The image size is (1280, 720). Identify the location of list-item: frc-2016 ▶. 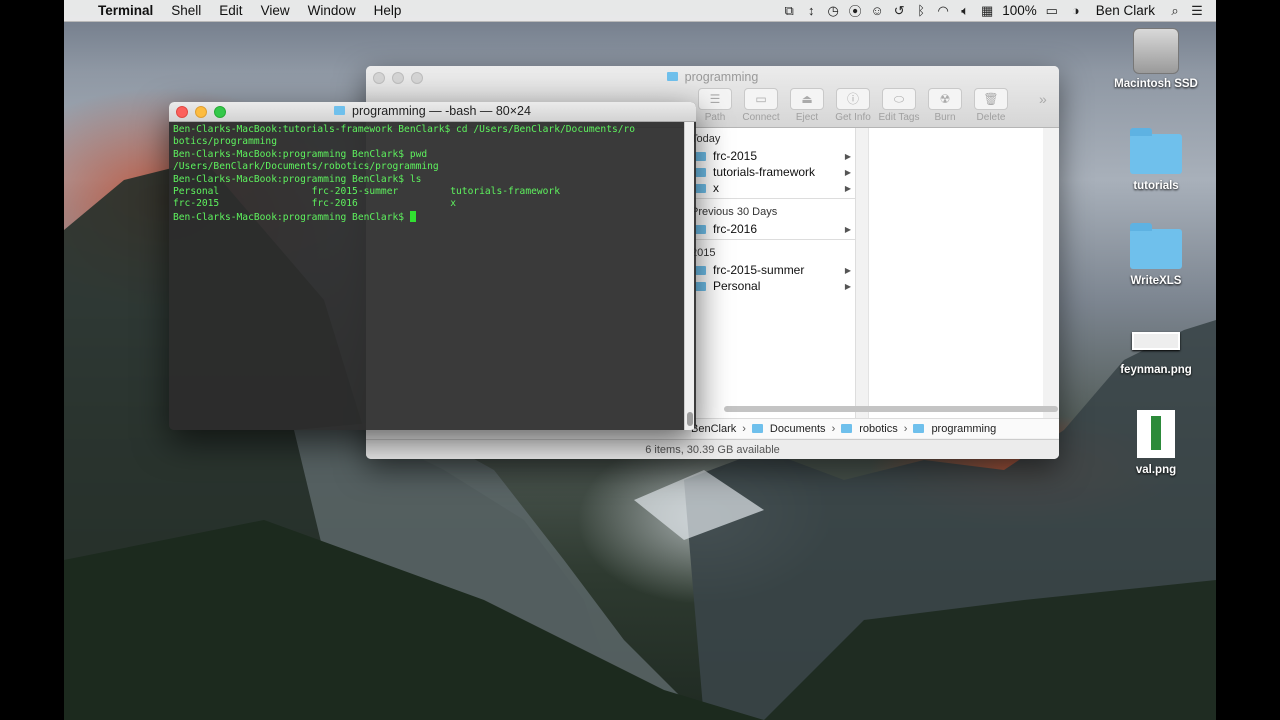
(773, 229).